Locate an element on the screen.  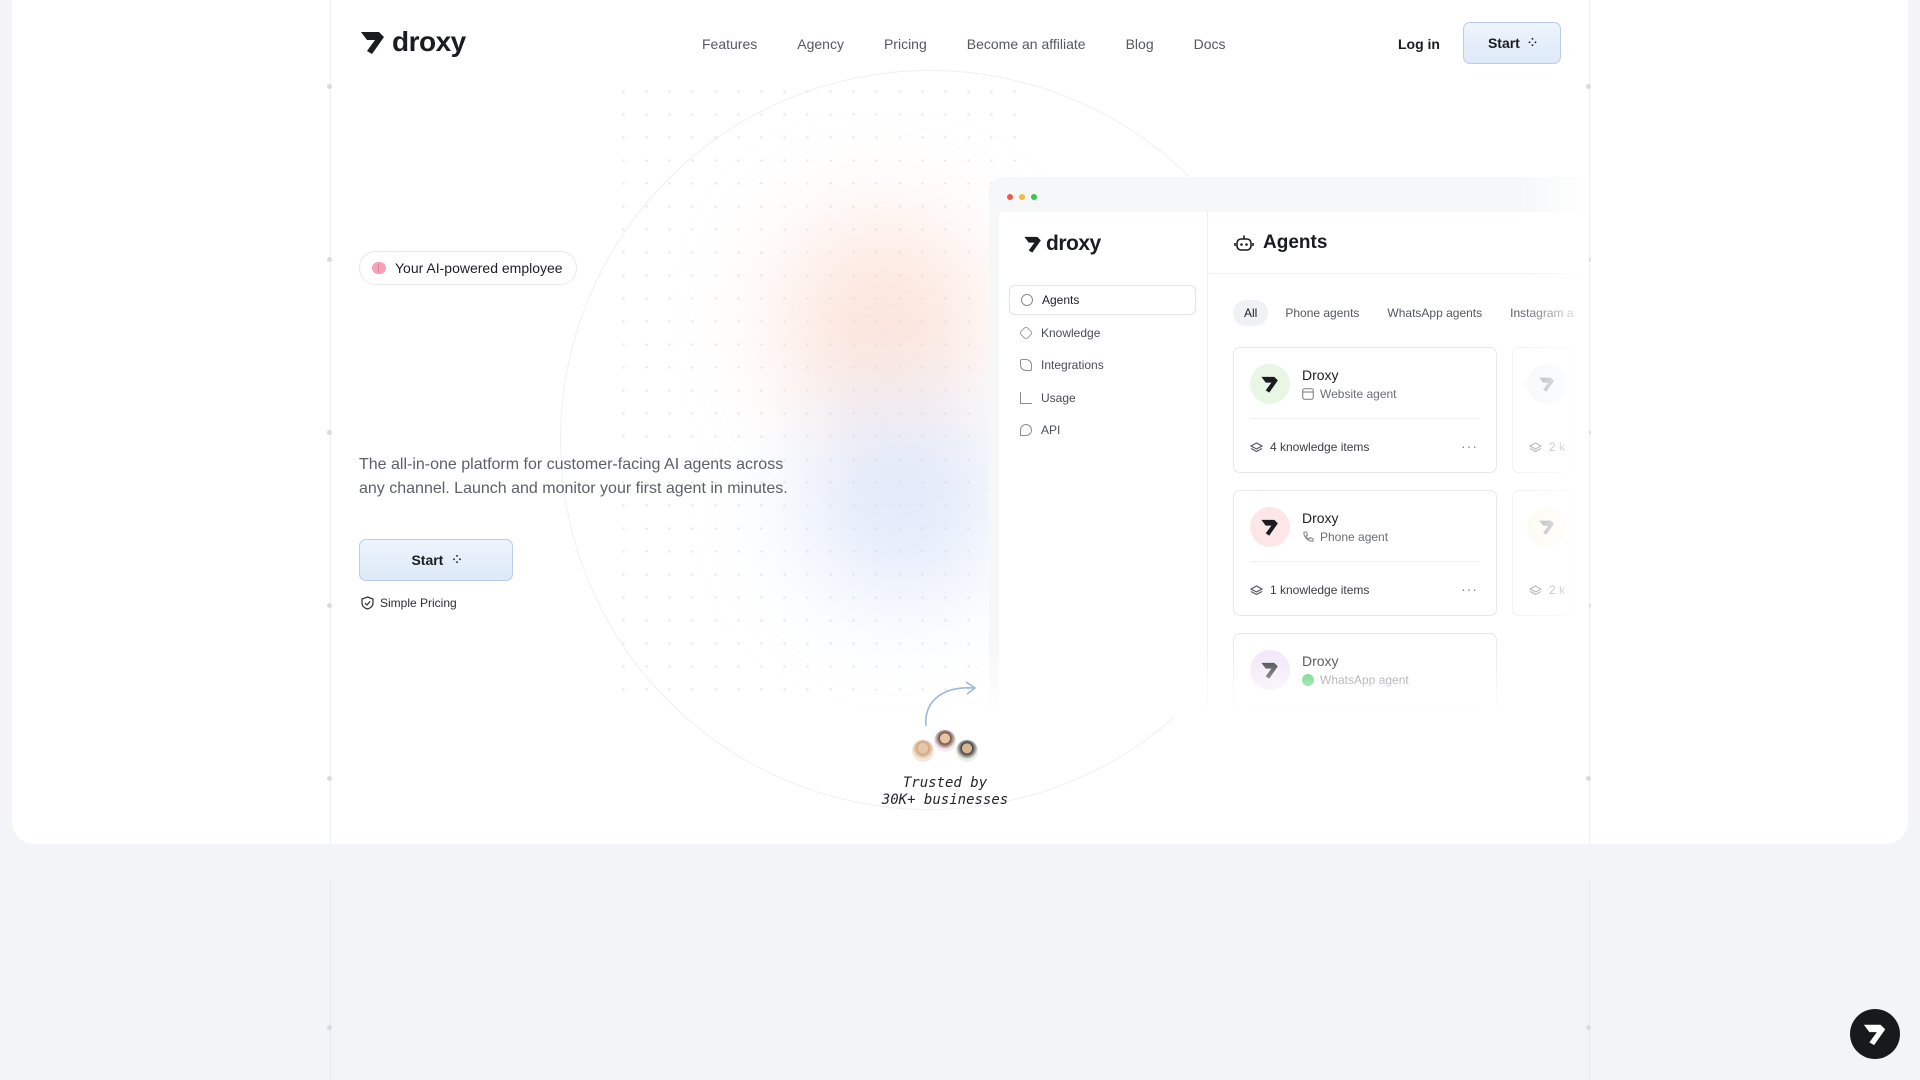
start-button-label: Start is located at coordinates (1503, 43).